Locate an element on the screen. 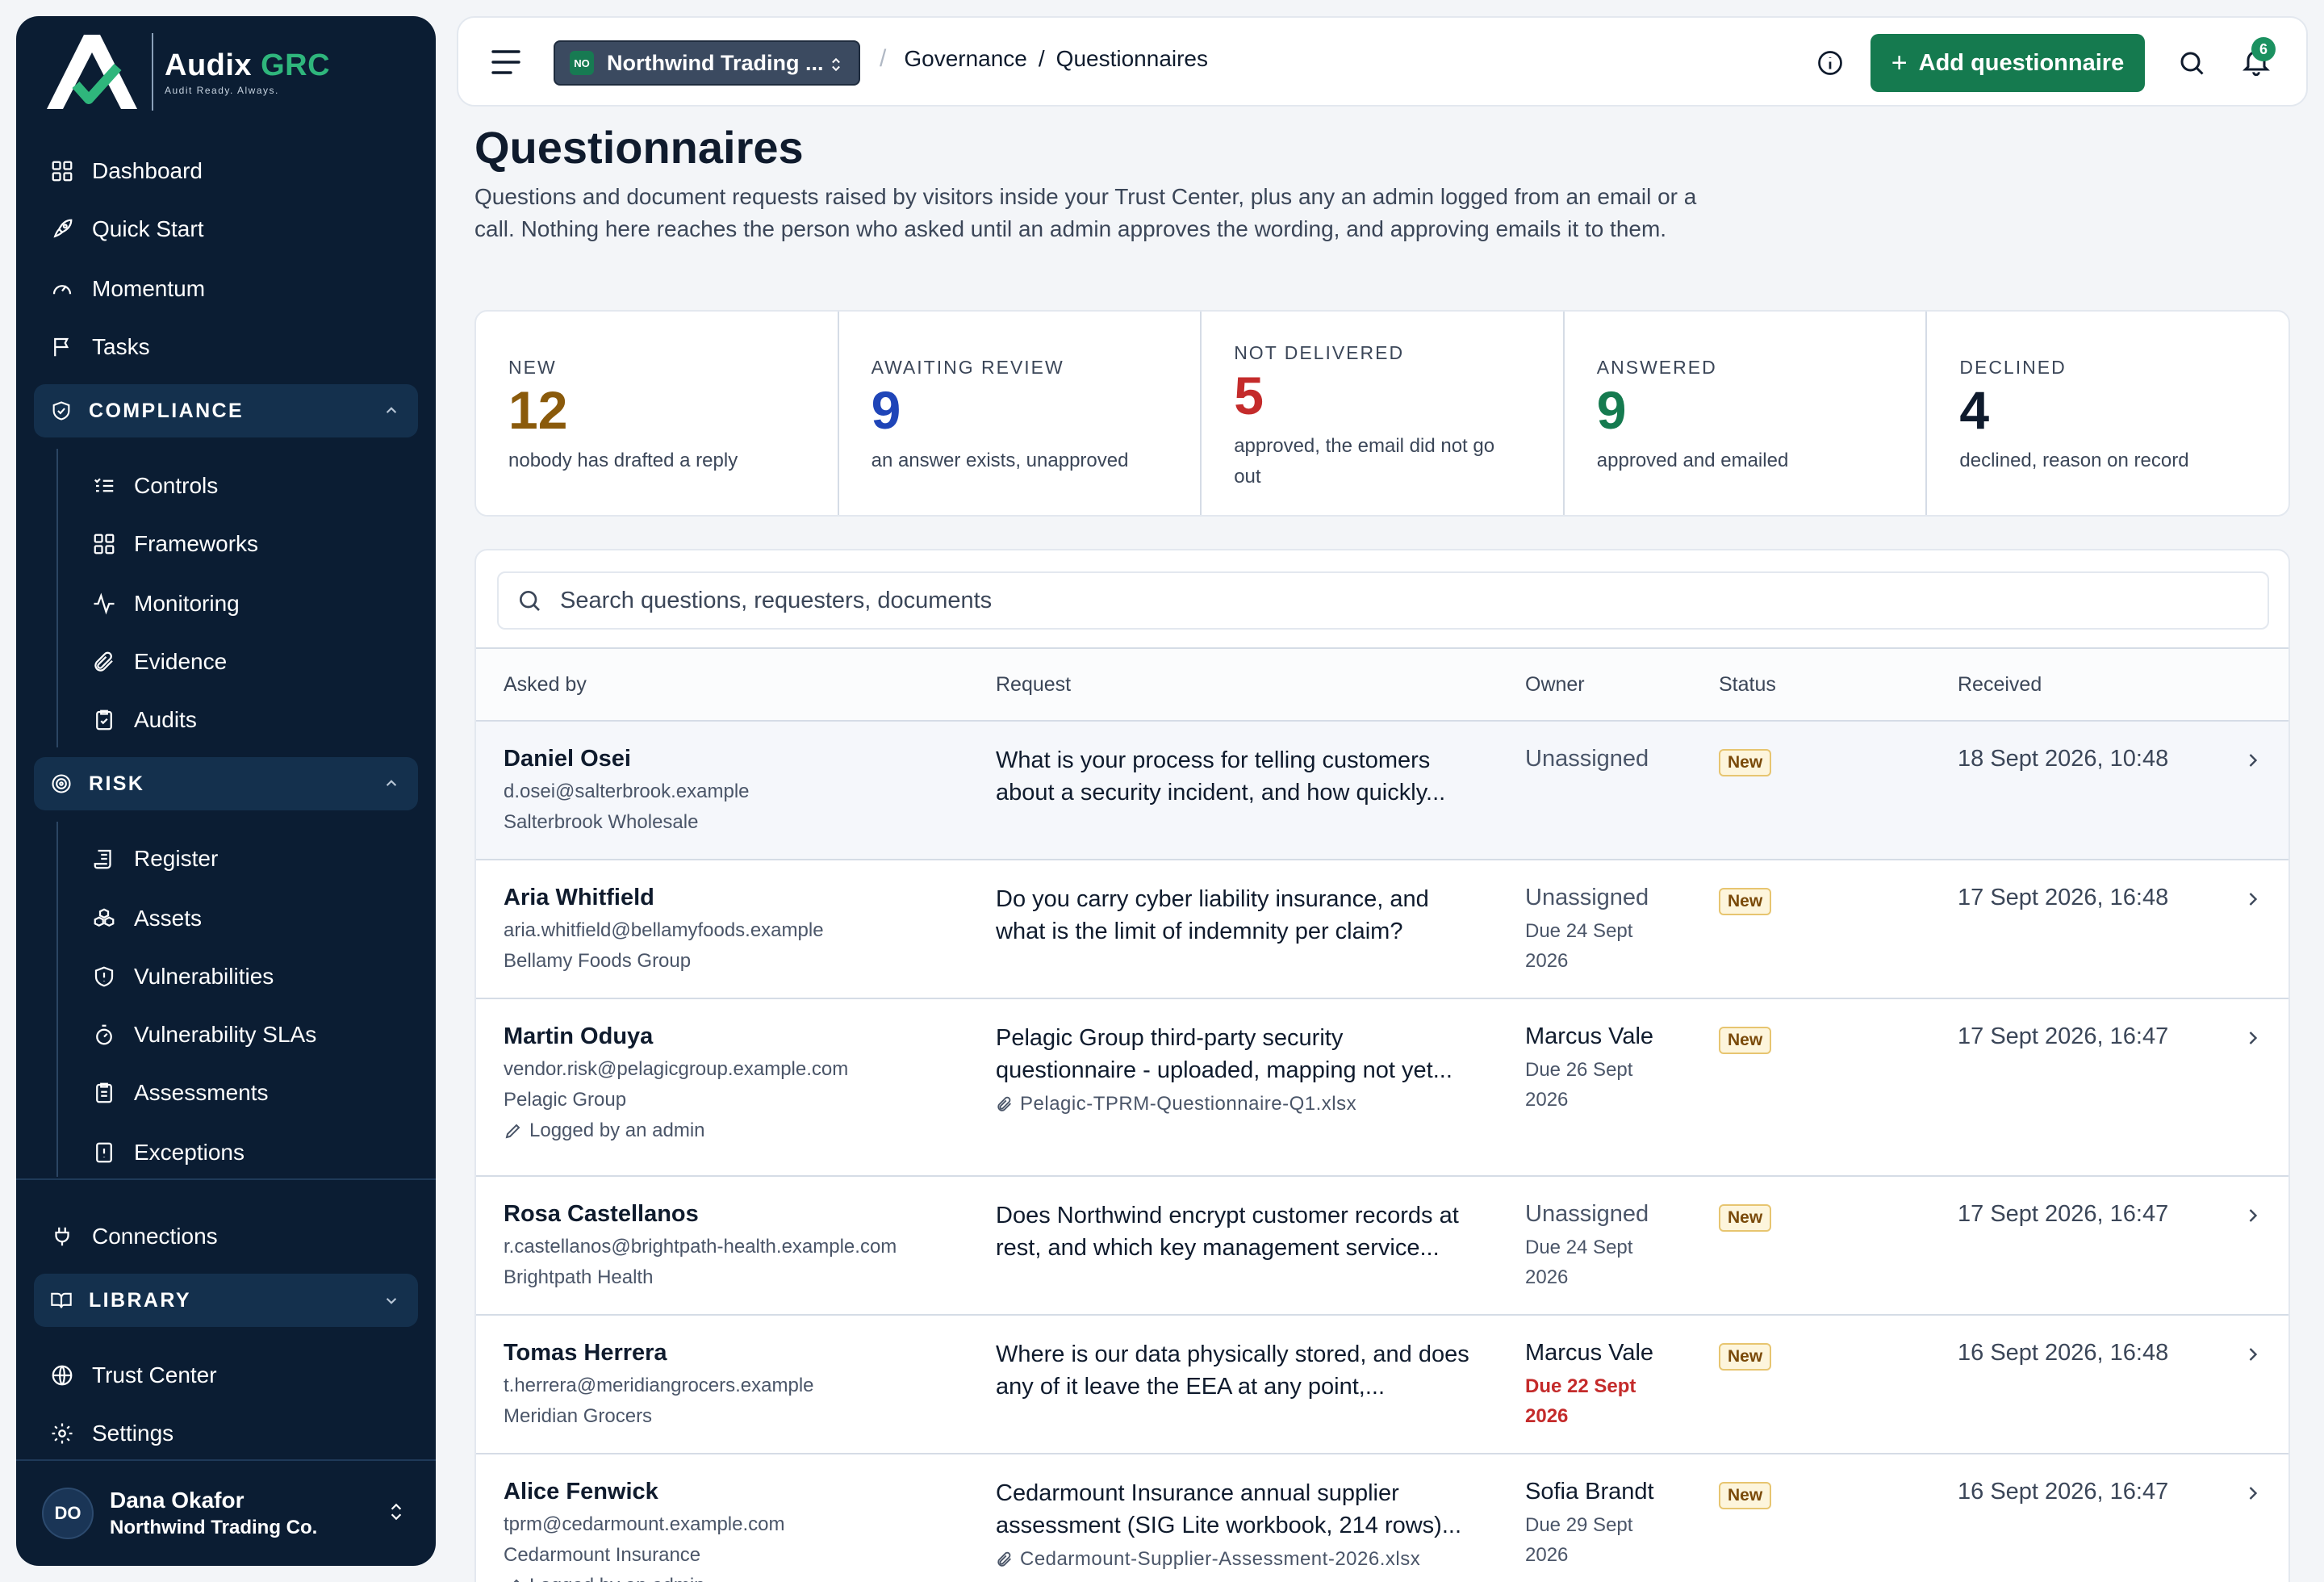 Image resolution: width=2324 pixels, height=1582 pixels. sidebar-item-trust-center: Trust Center is located at coordinates (132, 1375).